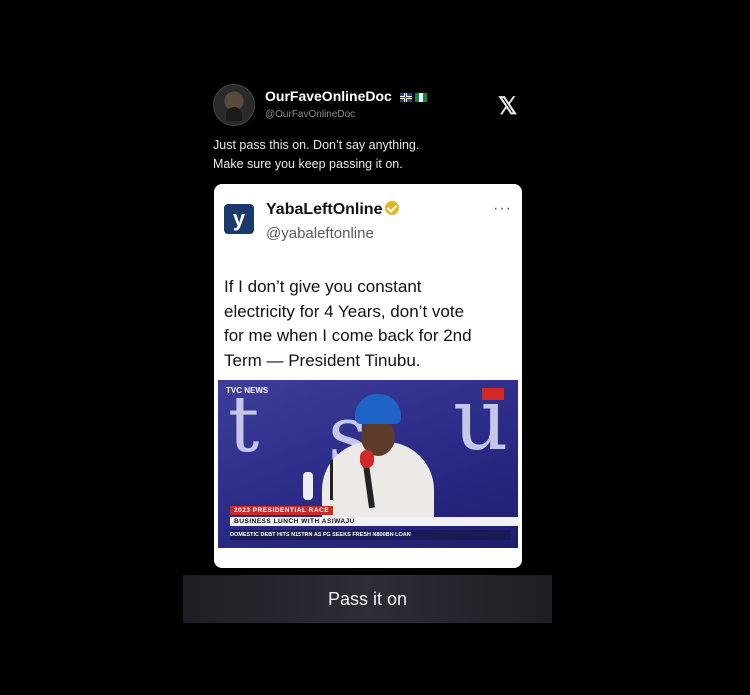  I want to click on quoted-author-name: YabaLeftOnline, so click(333, 210).